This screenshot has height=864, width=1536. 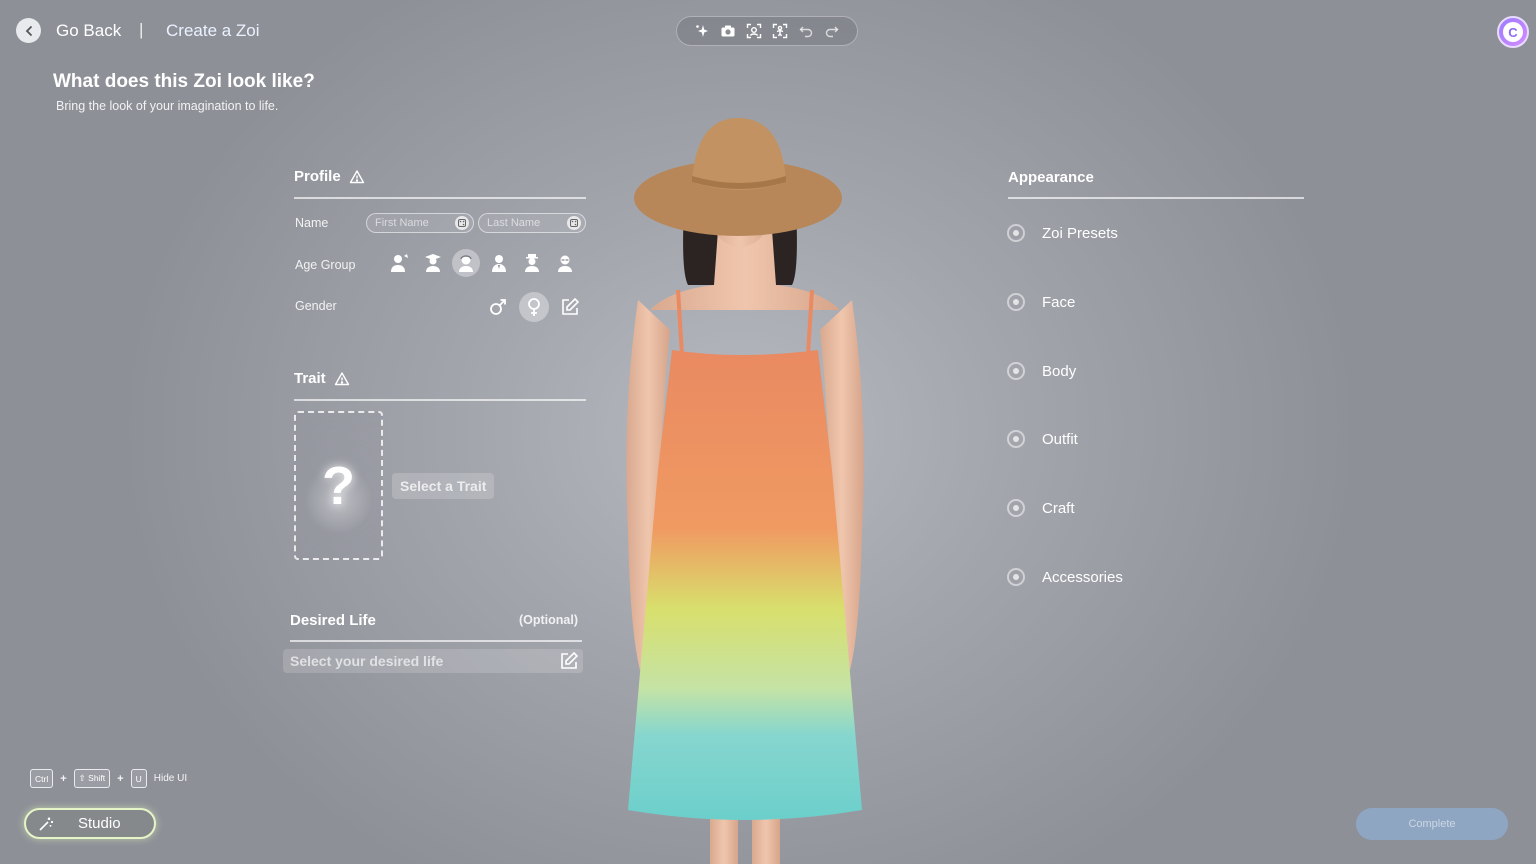 What do you see at coordinates (728, 31) in the screenshot?
I see `camera-icon` at bounding box center [728, 31].